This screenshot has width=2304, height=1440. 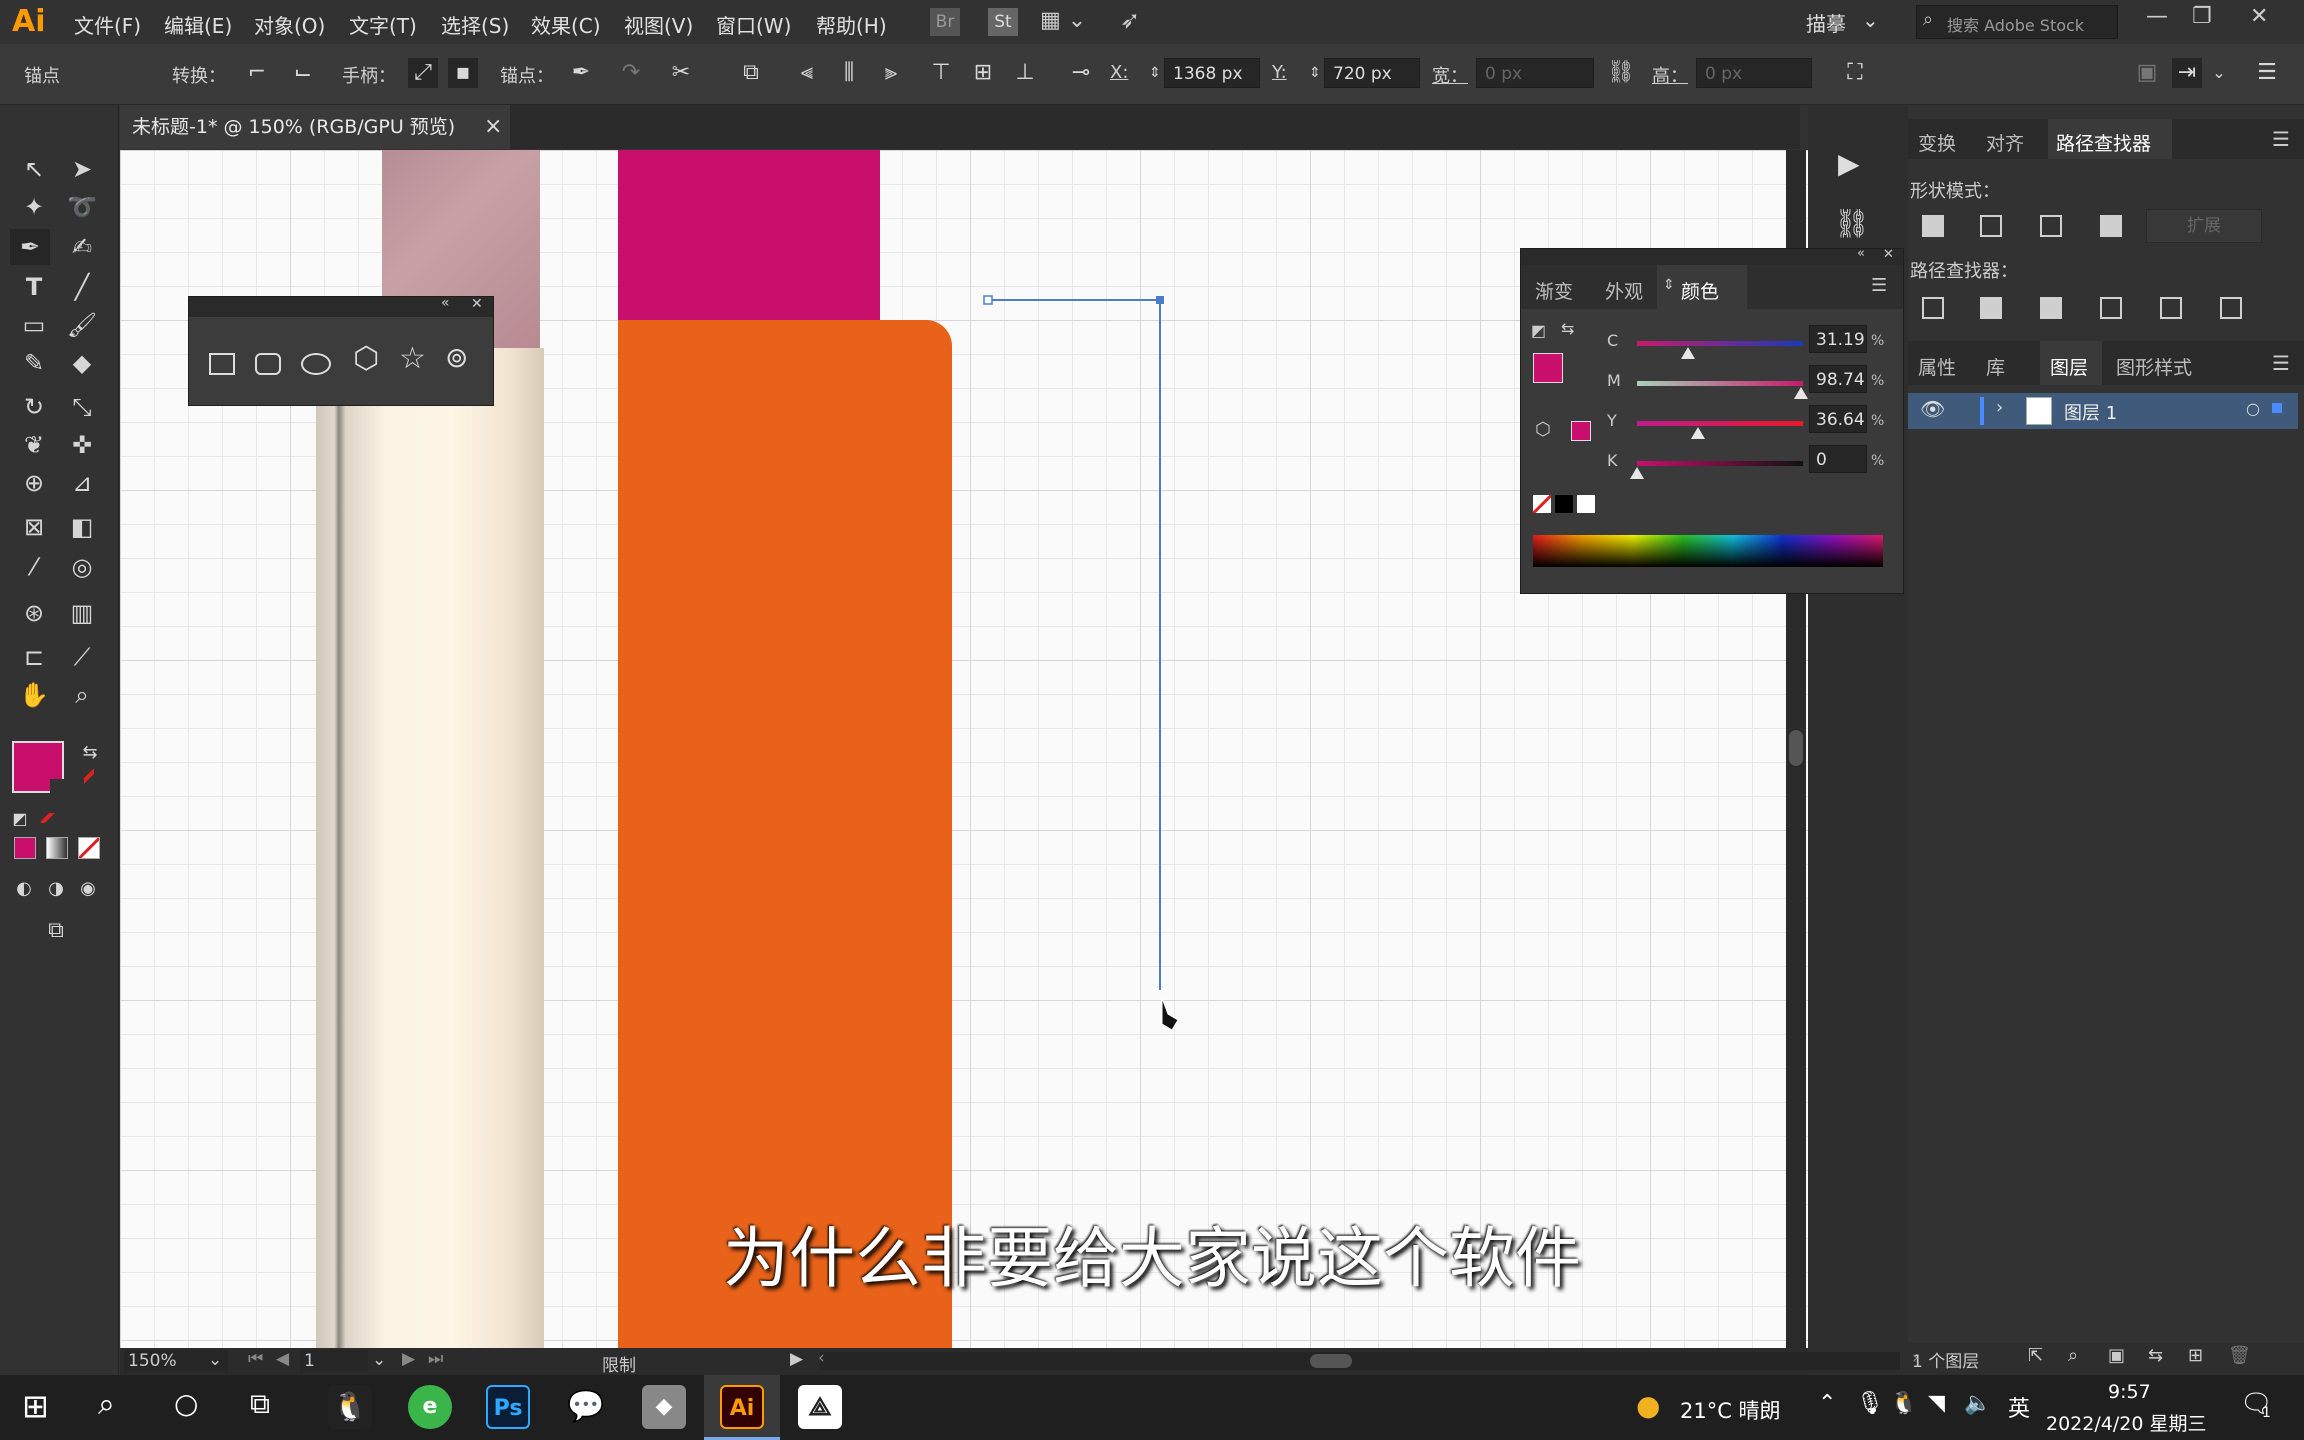 What do you see at coordinates (56, 931) in the screenshot?
I see `screen-mode-icon: ⧉` at bounding box center [56, 931].